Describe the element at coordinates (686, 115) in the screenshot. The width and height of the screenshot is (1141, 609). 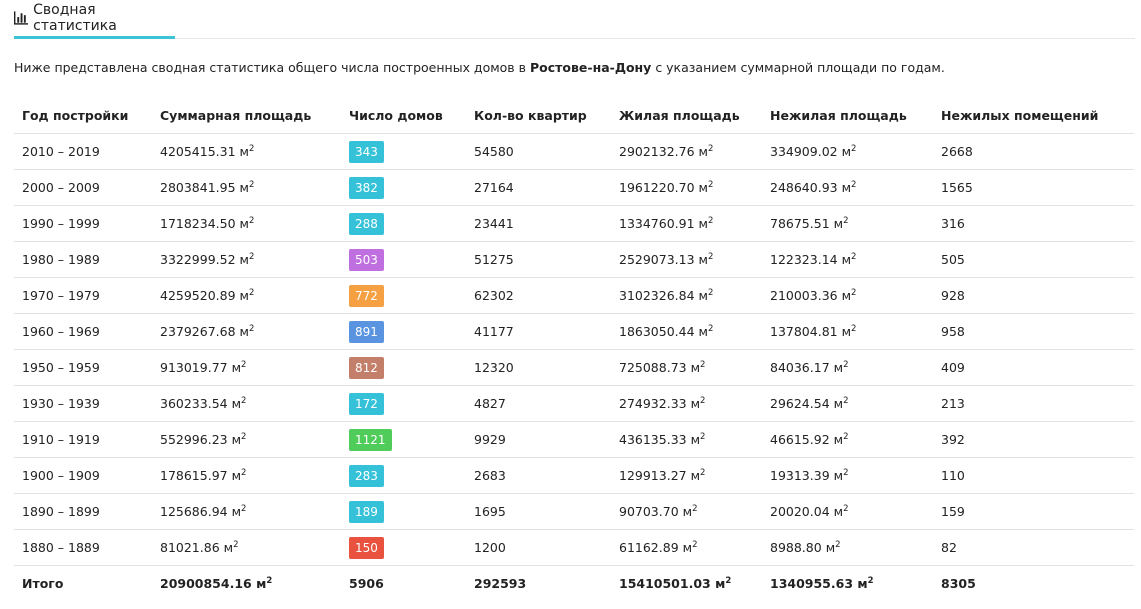
I see `header-living-area: Жилая площадь` at that location.